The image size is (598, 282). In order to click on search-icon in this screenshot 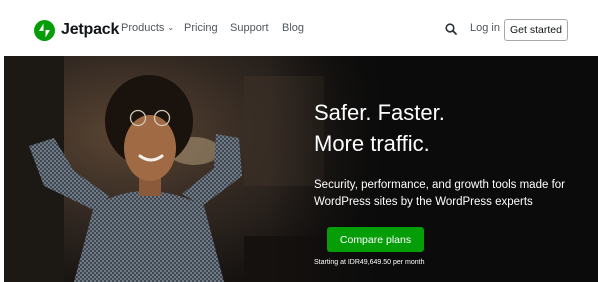, I will do `click(451, 29)`.